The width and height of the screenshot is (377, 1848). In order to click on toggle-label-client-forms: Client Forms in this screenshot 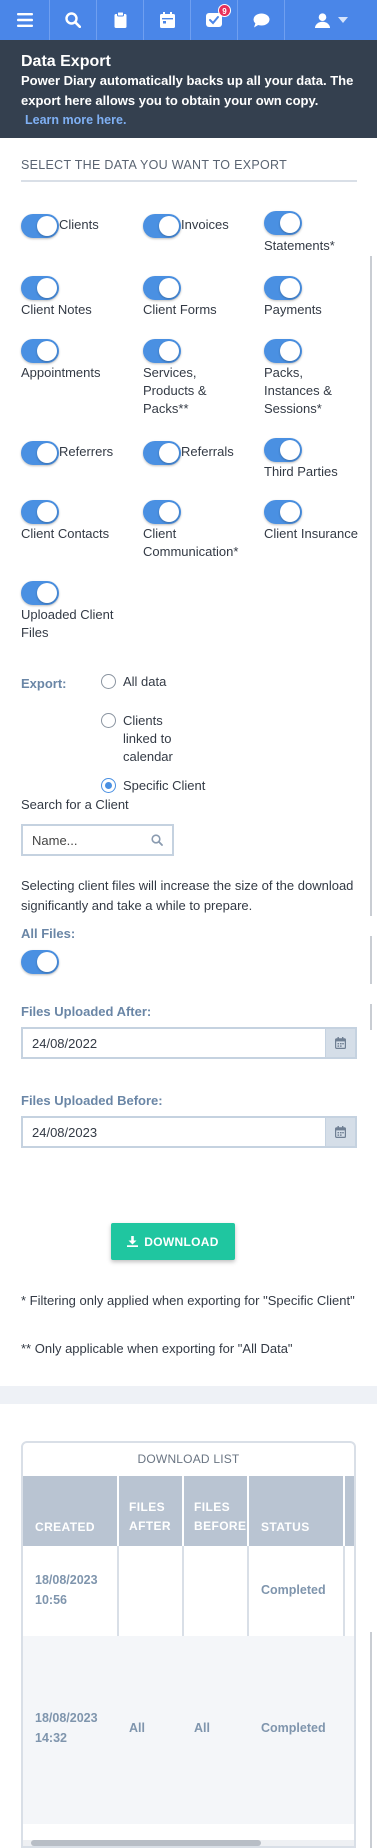, I will do `click(180, 309)`.